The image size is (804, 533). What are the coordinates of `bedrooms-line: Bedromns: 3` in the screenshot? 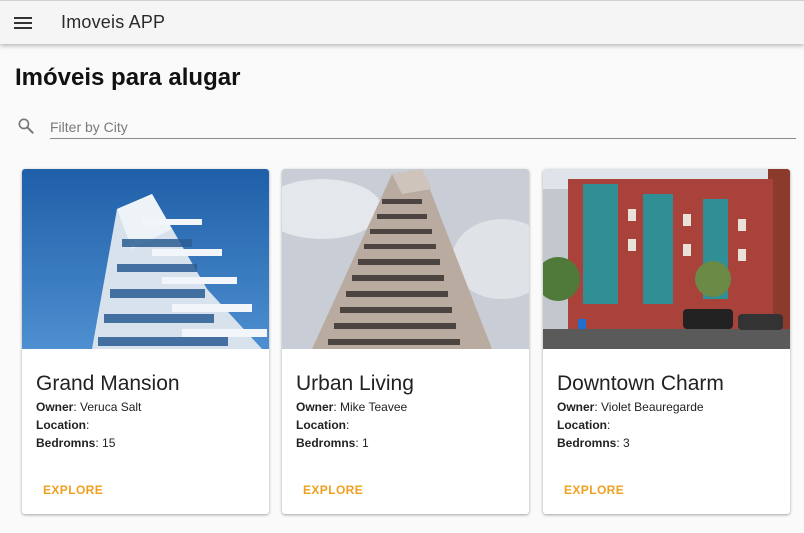 It's located at (593, 443).